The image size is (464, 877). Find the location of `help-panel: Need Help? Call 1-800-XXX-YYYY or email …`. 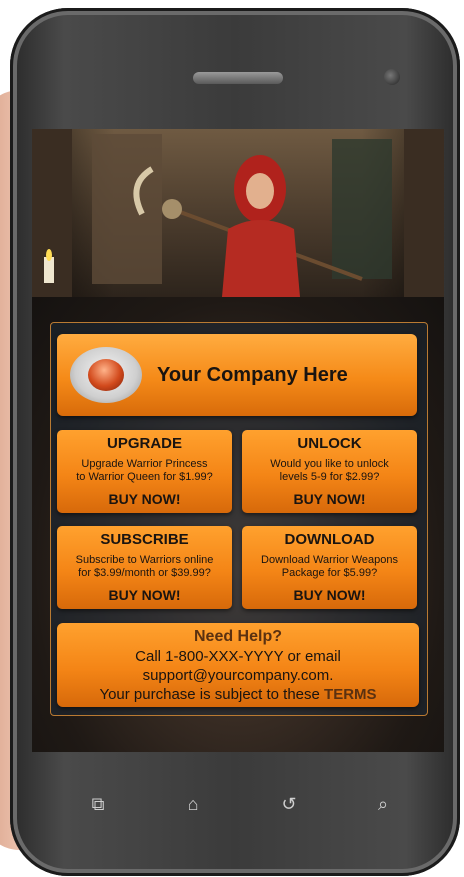

help-panel: Need Help? Call 1-800-XXX-YYYY or email … is located at coordinates (238, 665).